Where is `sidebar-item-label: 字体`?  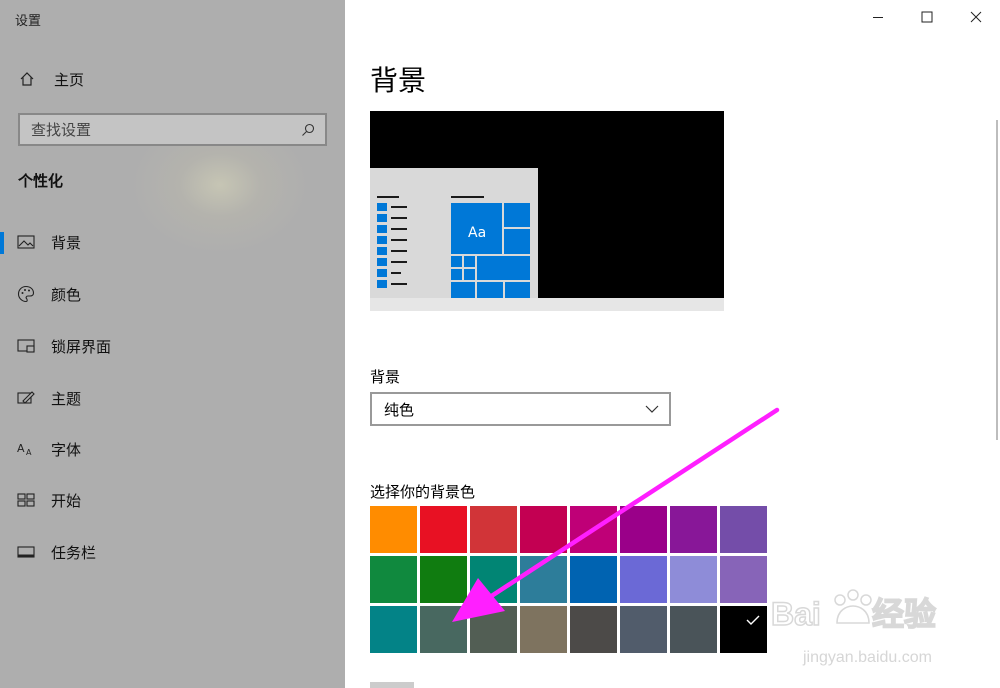 sidebar-item-label: 字体 is located at coordinates (66, 449).